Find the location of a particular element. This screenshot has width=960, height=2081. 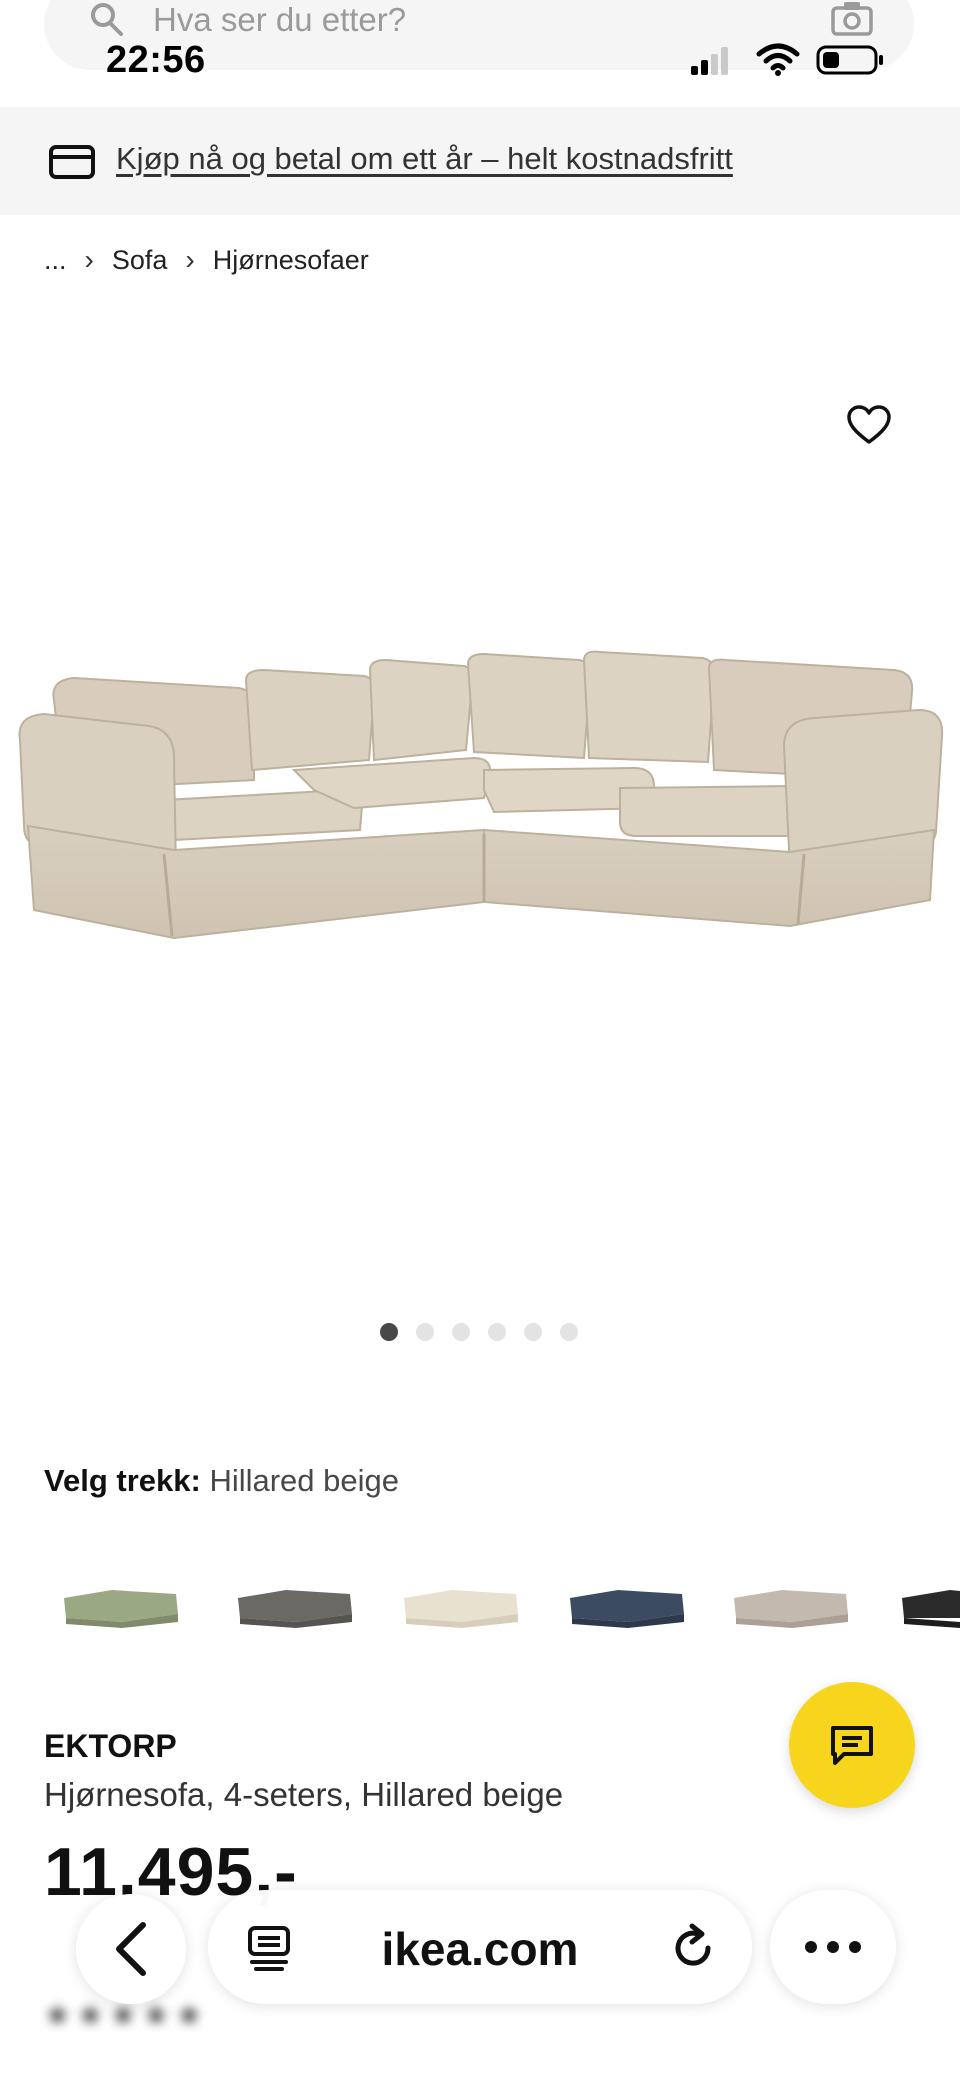

swatch-dark-blue is located at coordinates (626, 1604).